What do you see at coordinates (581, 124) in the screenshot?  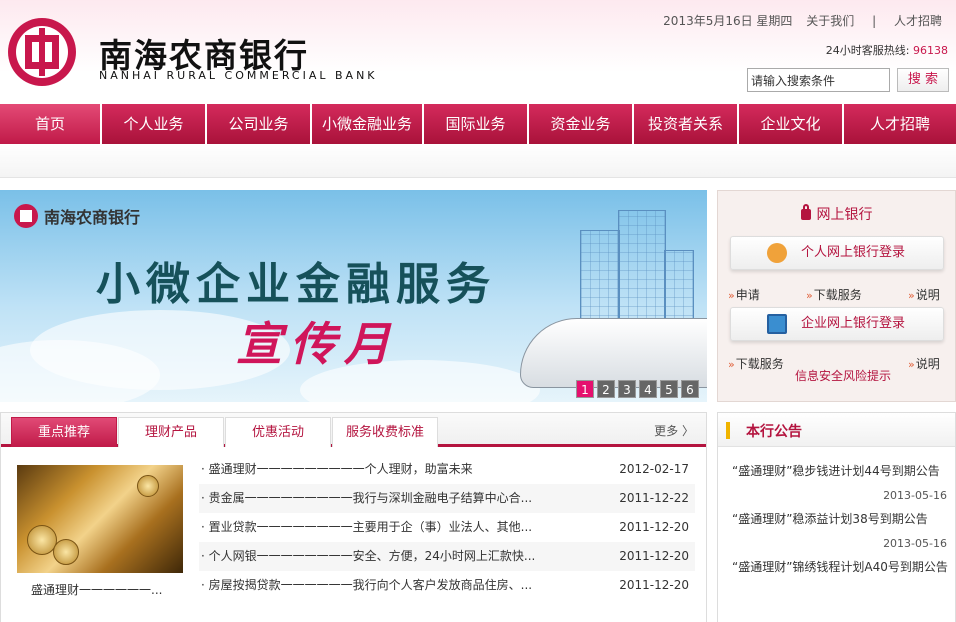 I see `nav-treasury: 资金业务` at bounding box center [581, 124].